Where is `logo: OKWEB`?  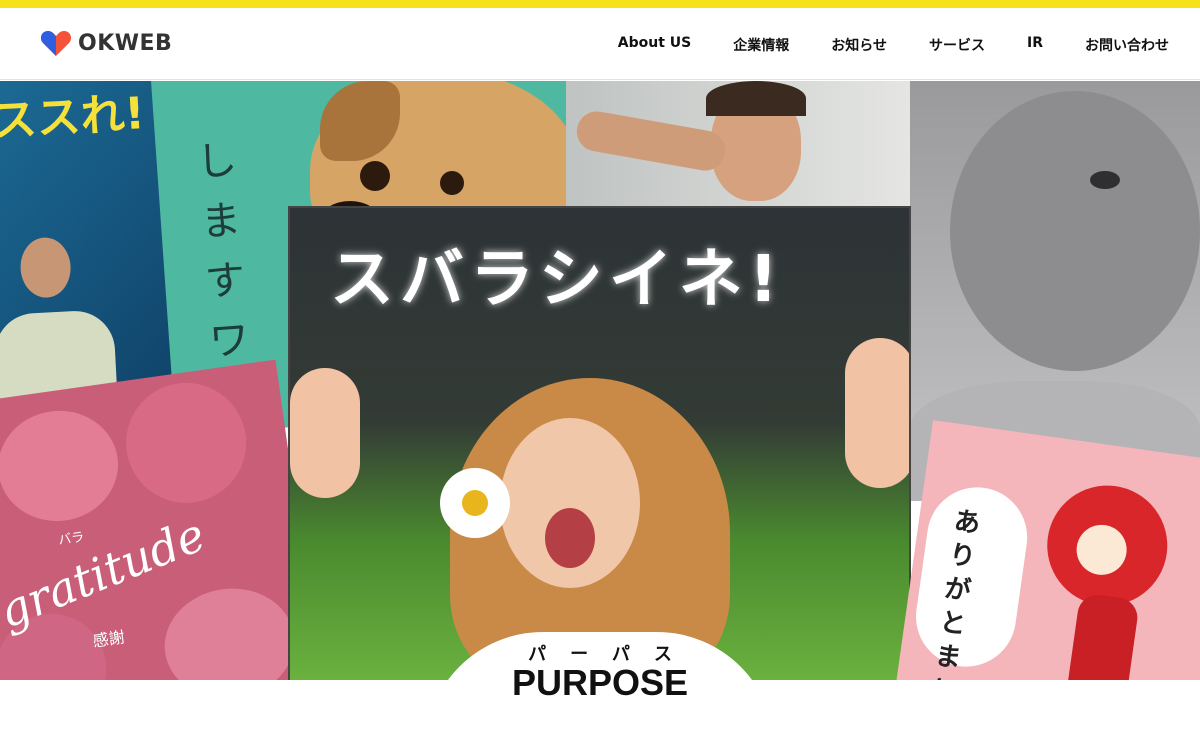 logo: OKWEB is located at coordinates (106, 43).